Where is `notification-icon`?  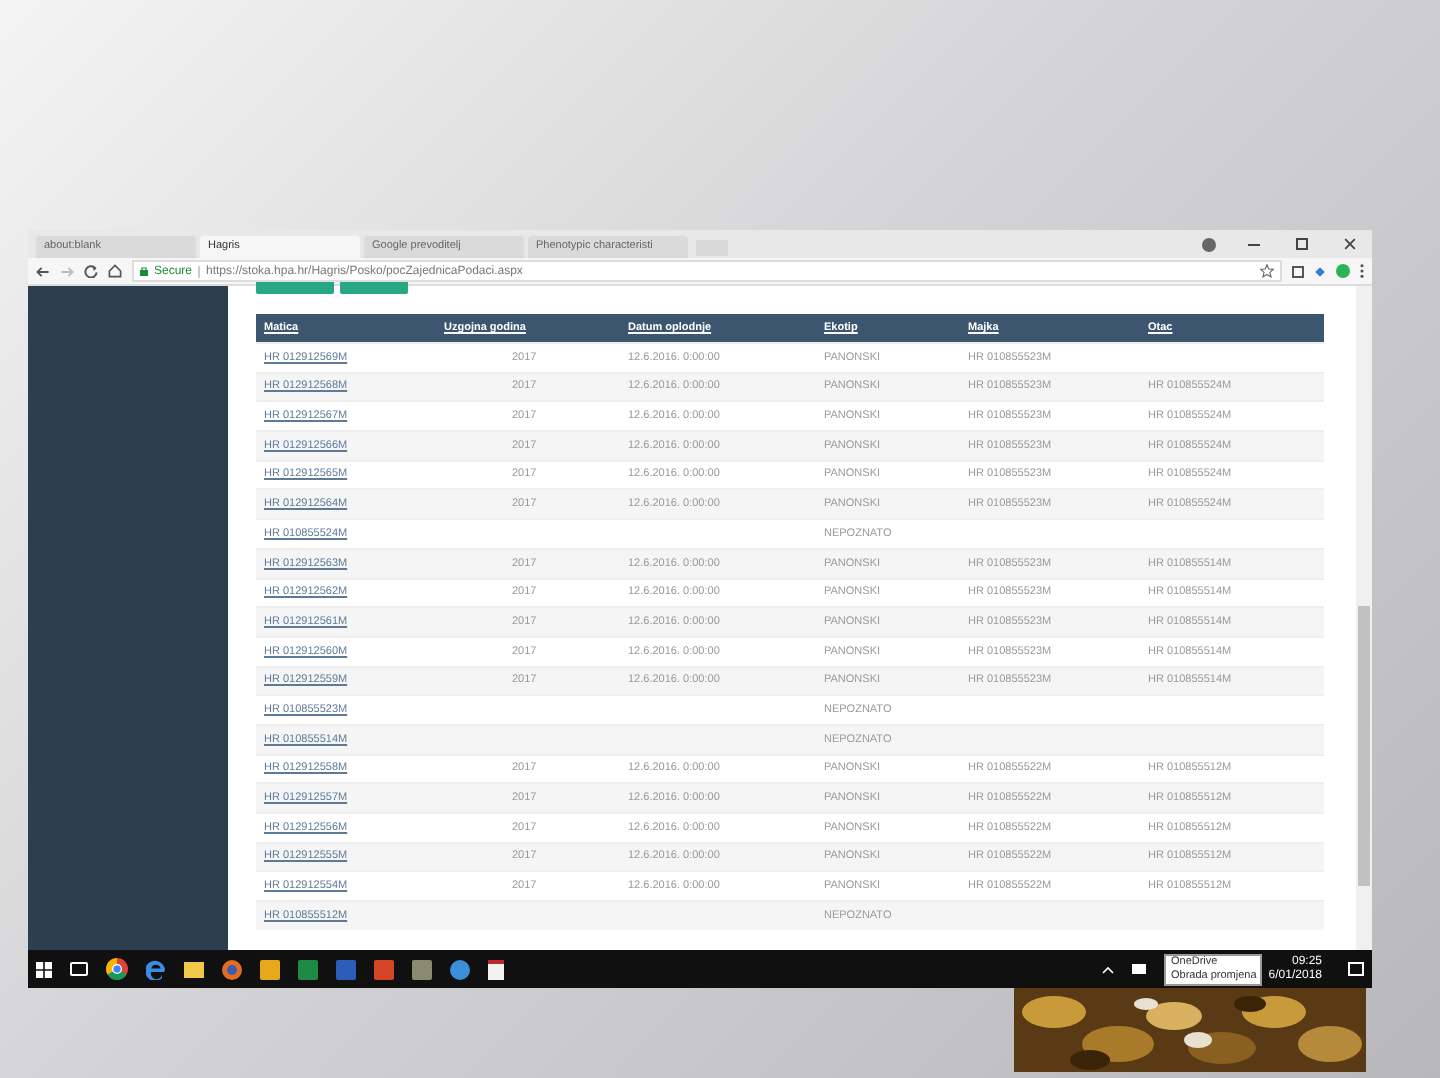 notification-icon is located at coordinates (1356, 969).